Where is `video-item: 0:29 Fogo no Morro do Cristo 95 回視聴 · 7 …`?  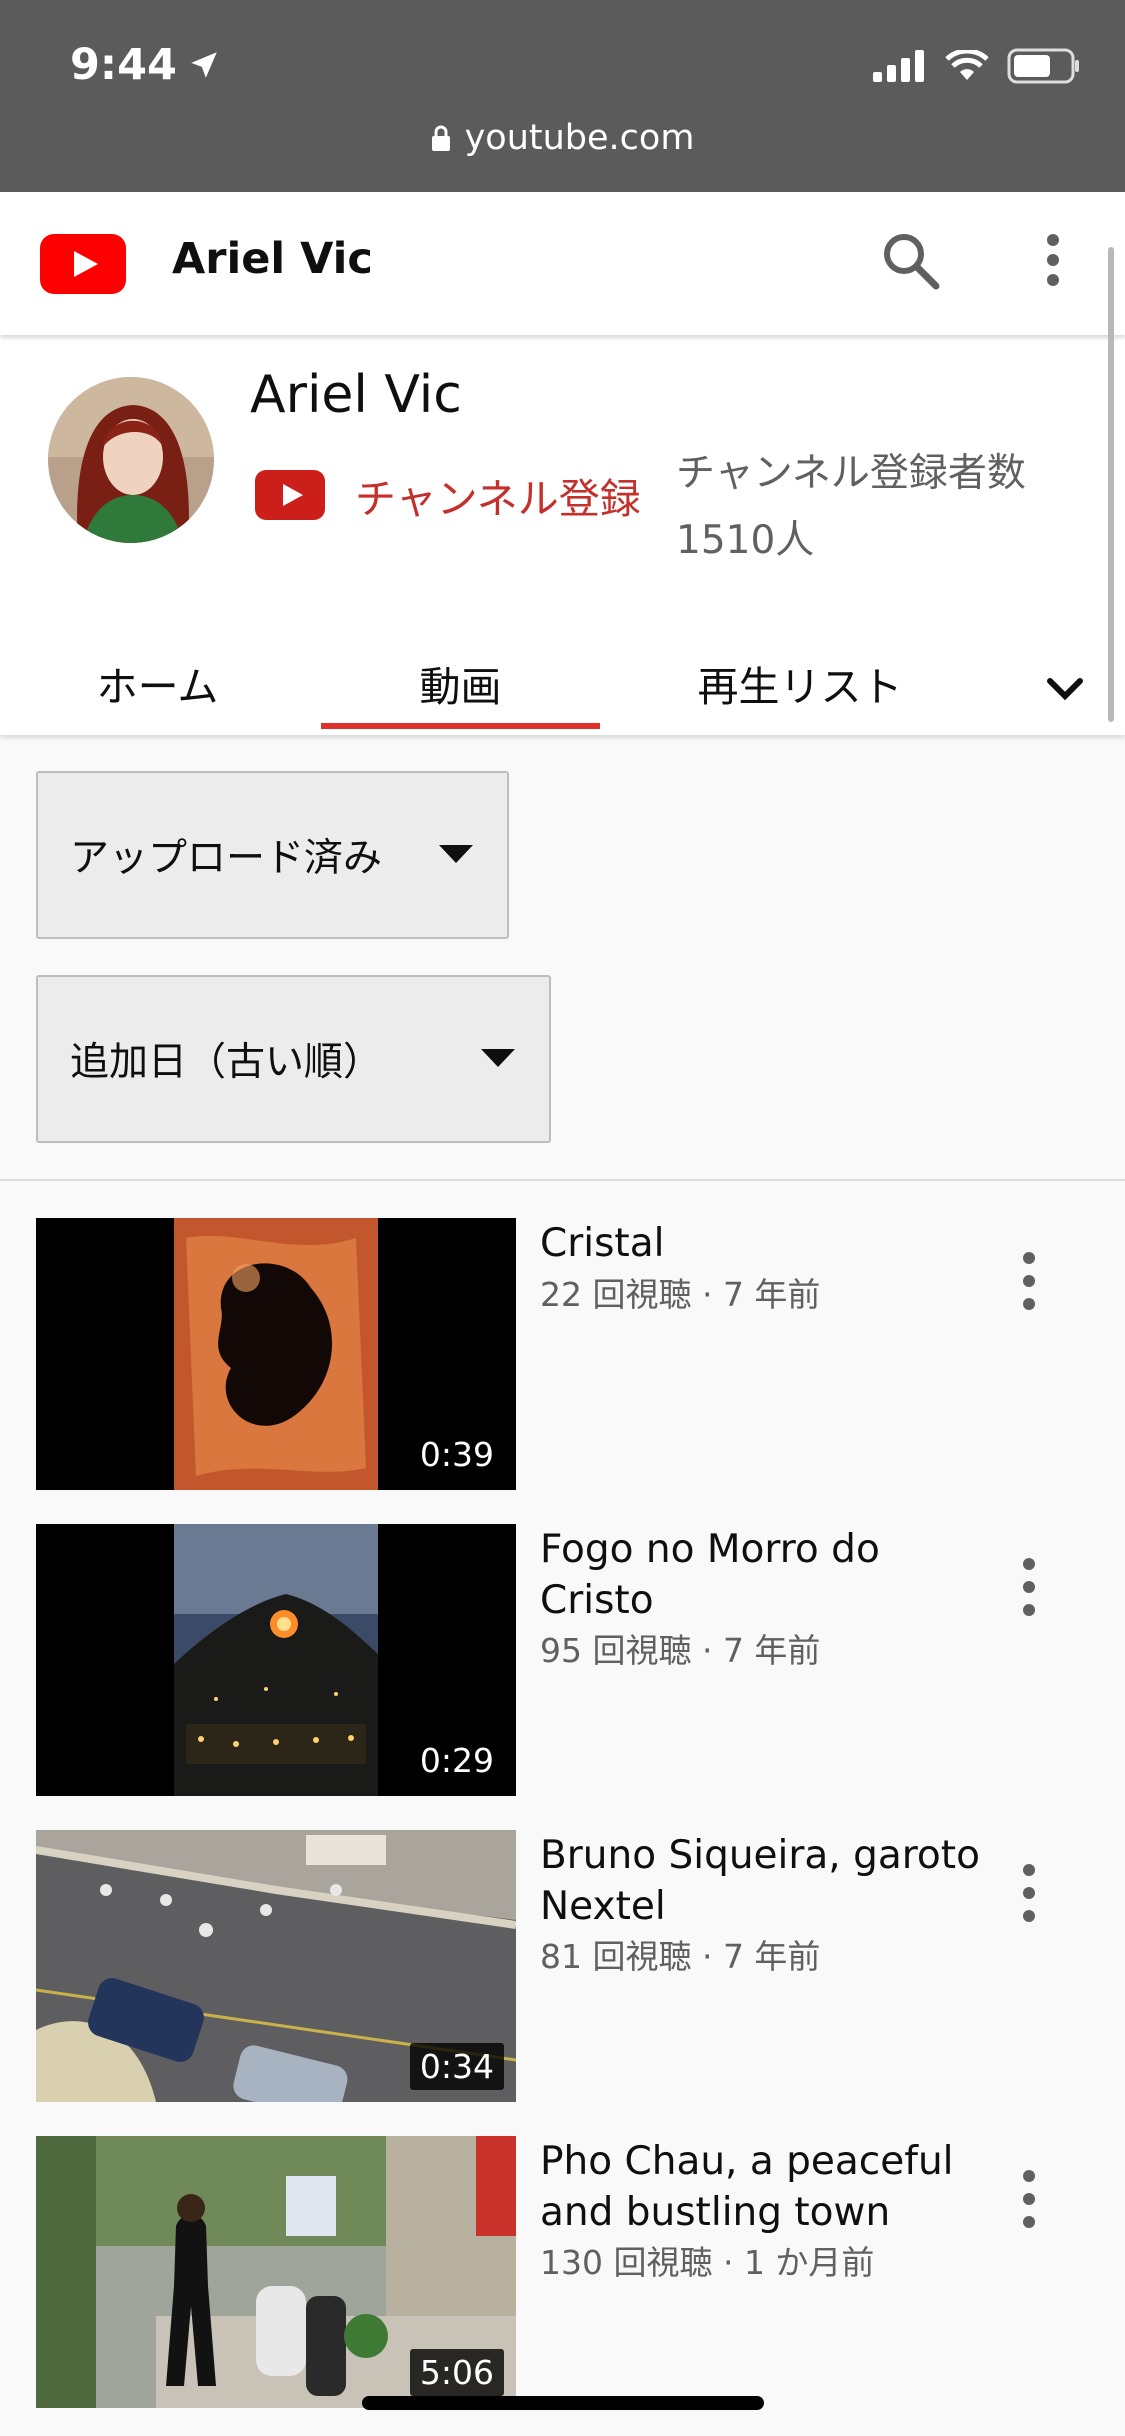
video-item: 0:29 Fogo no Morro do Cristo 95 回視聴 · 7 … is located at coordinates (562, 1660).